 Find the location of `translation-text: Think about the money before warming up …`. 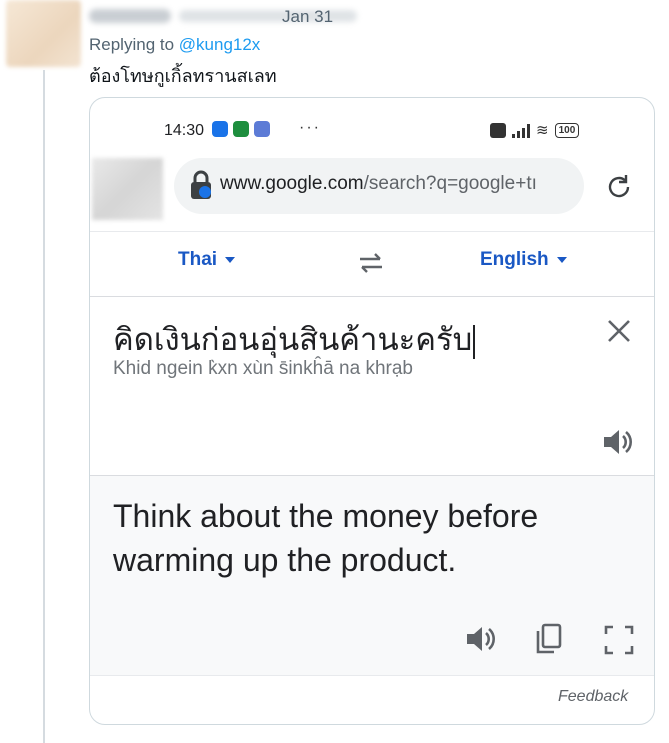

translation-text: Think about the money before warming up … is located at coordinates (326, 538).